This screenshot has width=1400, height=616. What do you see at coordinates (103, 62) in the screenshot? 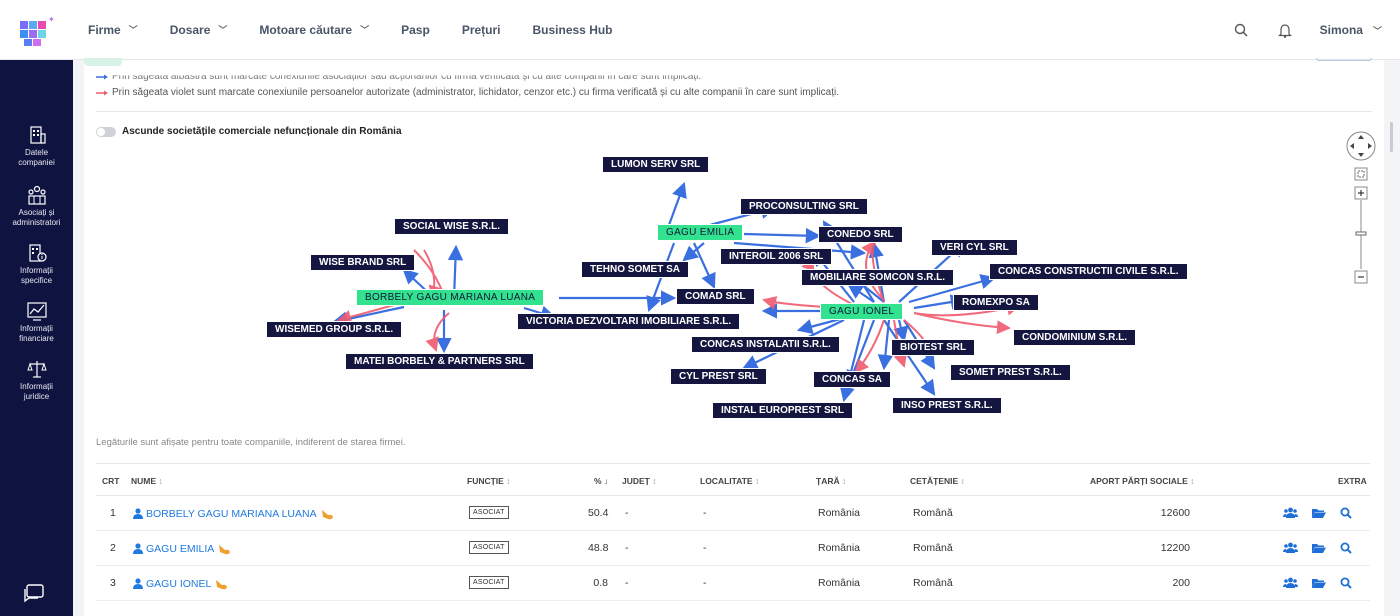
I see `partial-button` at bounding box center [103, 62].